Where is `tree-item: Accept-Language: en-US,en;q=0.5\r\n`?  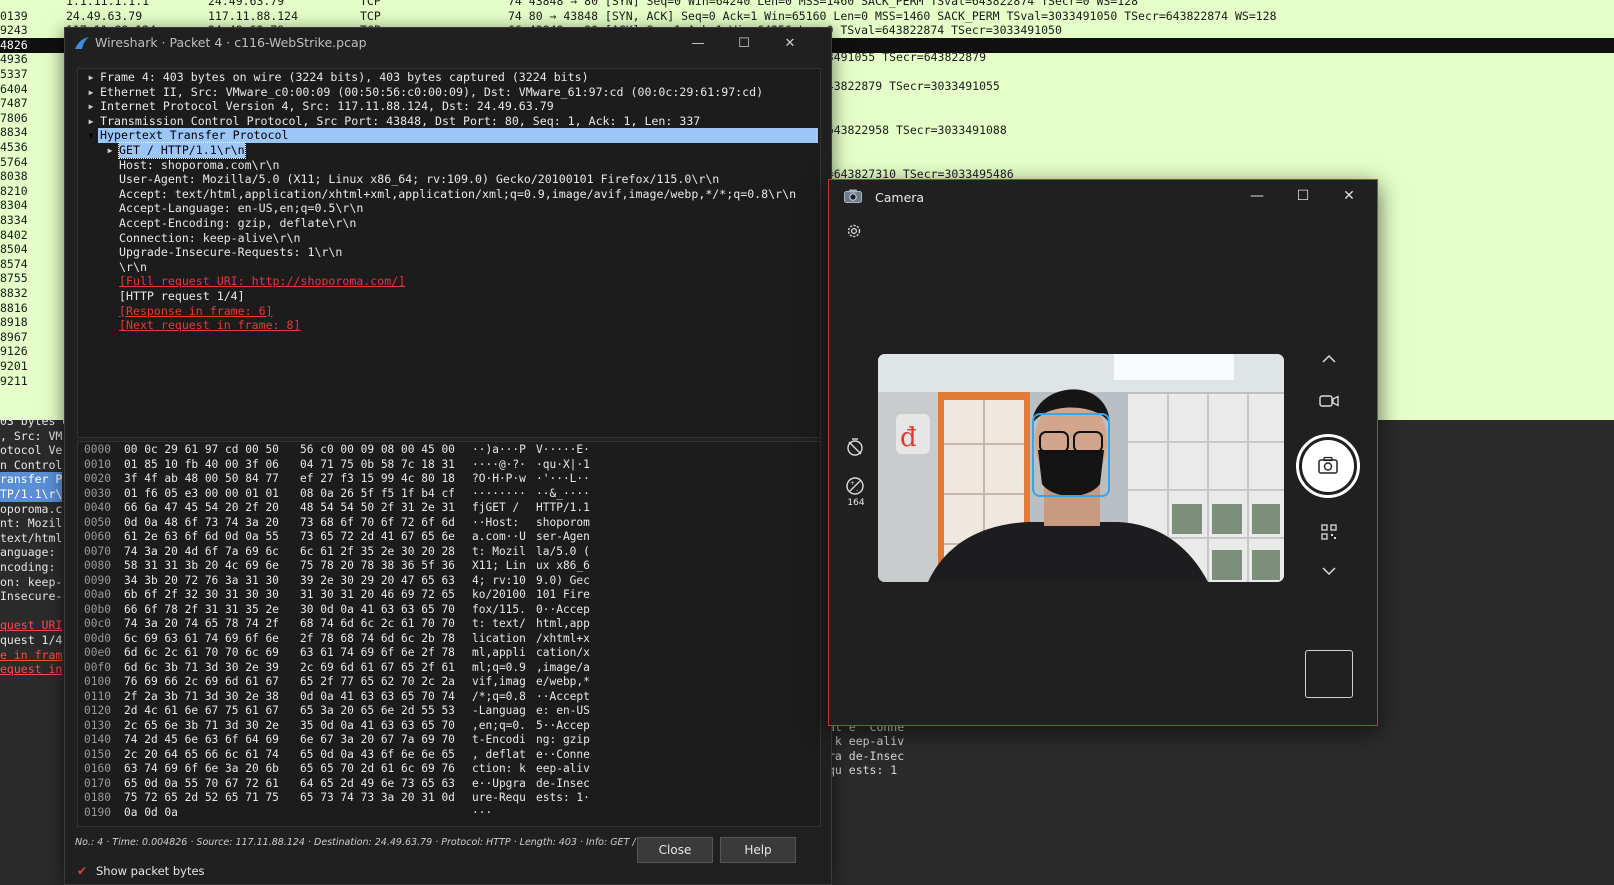 tree-item: Accept-Language: en-US,en;q=0.5\r\n is located at coordinates (241, 208).